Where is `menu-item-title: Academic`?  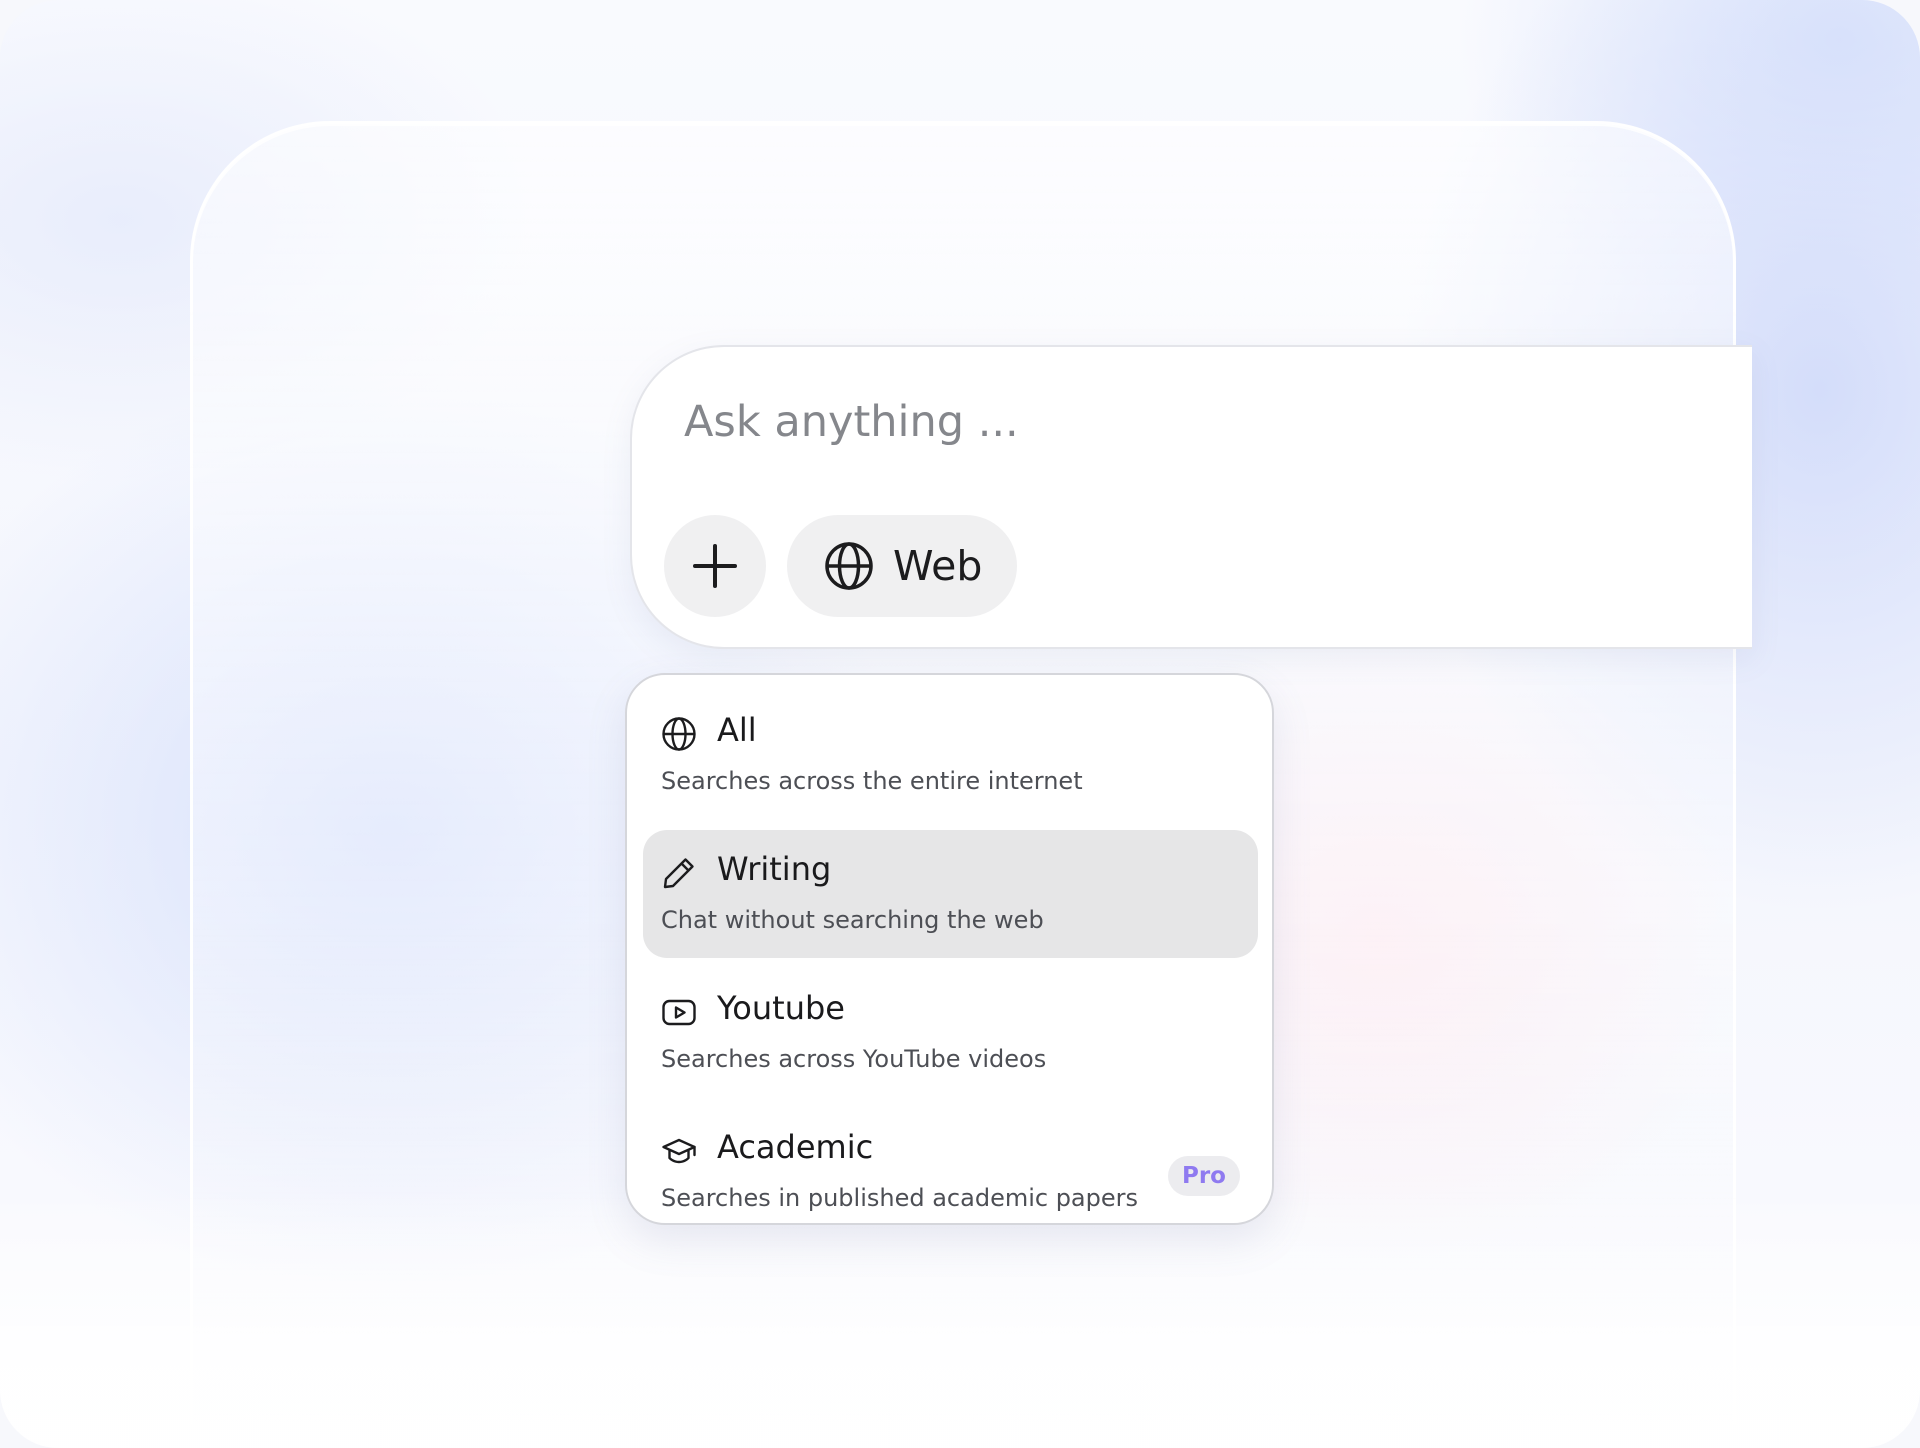
menu-item-title: Academic is located at coordinates (795, 1147).